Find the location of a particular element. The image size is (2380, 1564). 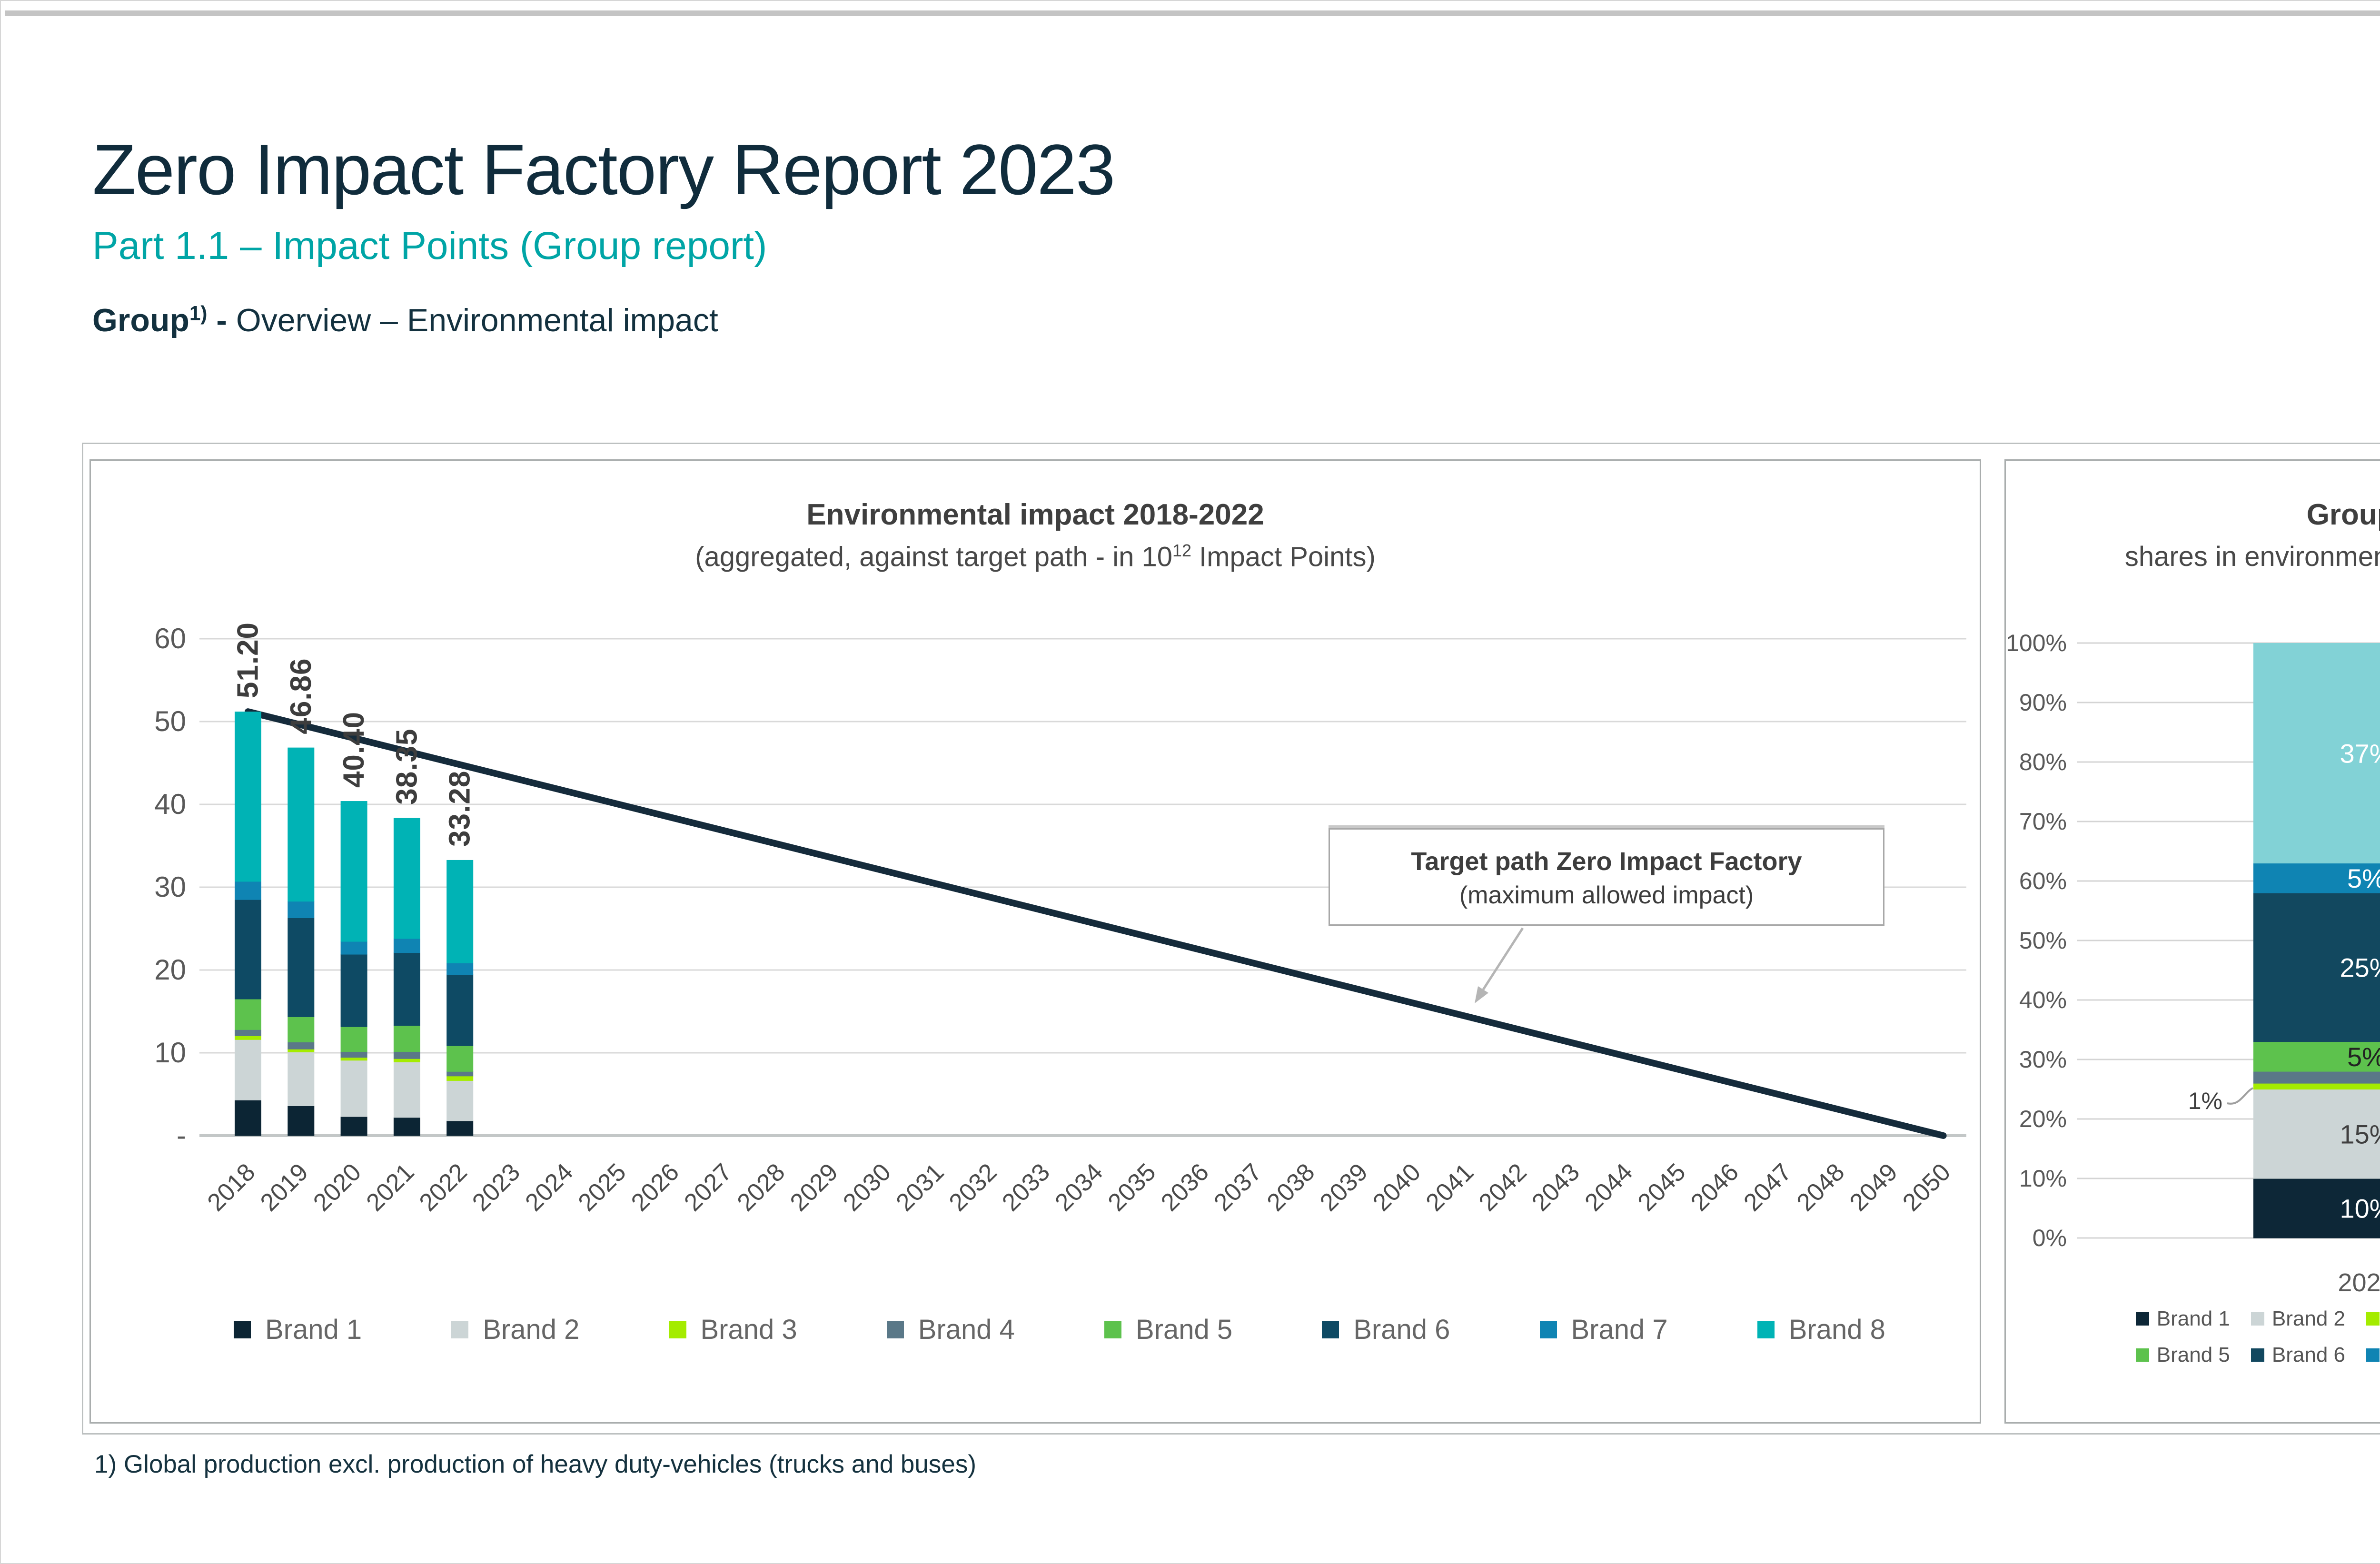

section-heading-footnote-marker: 1) is located at coordinates (198, 313).